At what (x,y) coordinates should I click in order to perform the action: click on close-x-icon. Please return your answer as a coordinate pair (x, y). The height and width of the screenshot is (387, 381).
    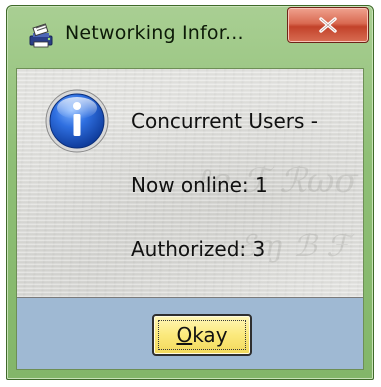
    Looking at the image, I should click on (328, 25).